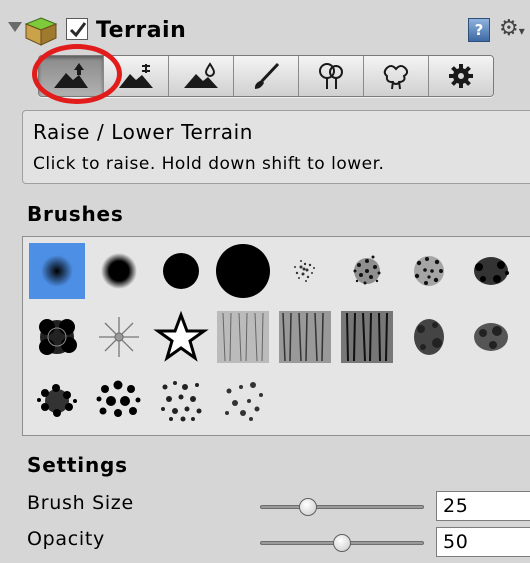 The image size is (530, 563). I want to click on tool-raise-lower-terrain, so click(71, 76).